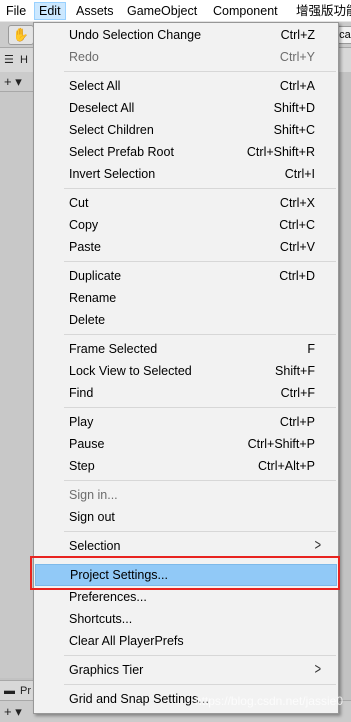 This screenshot has height=722, width=351. What do you see at coordinates (186, 422) in the screenshot?
I see `menu-item-play: Play Ctrl+P` at bounding box center [186, 422].